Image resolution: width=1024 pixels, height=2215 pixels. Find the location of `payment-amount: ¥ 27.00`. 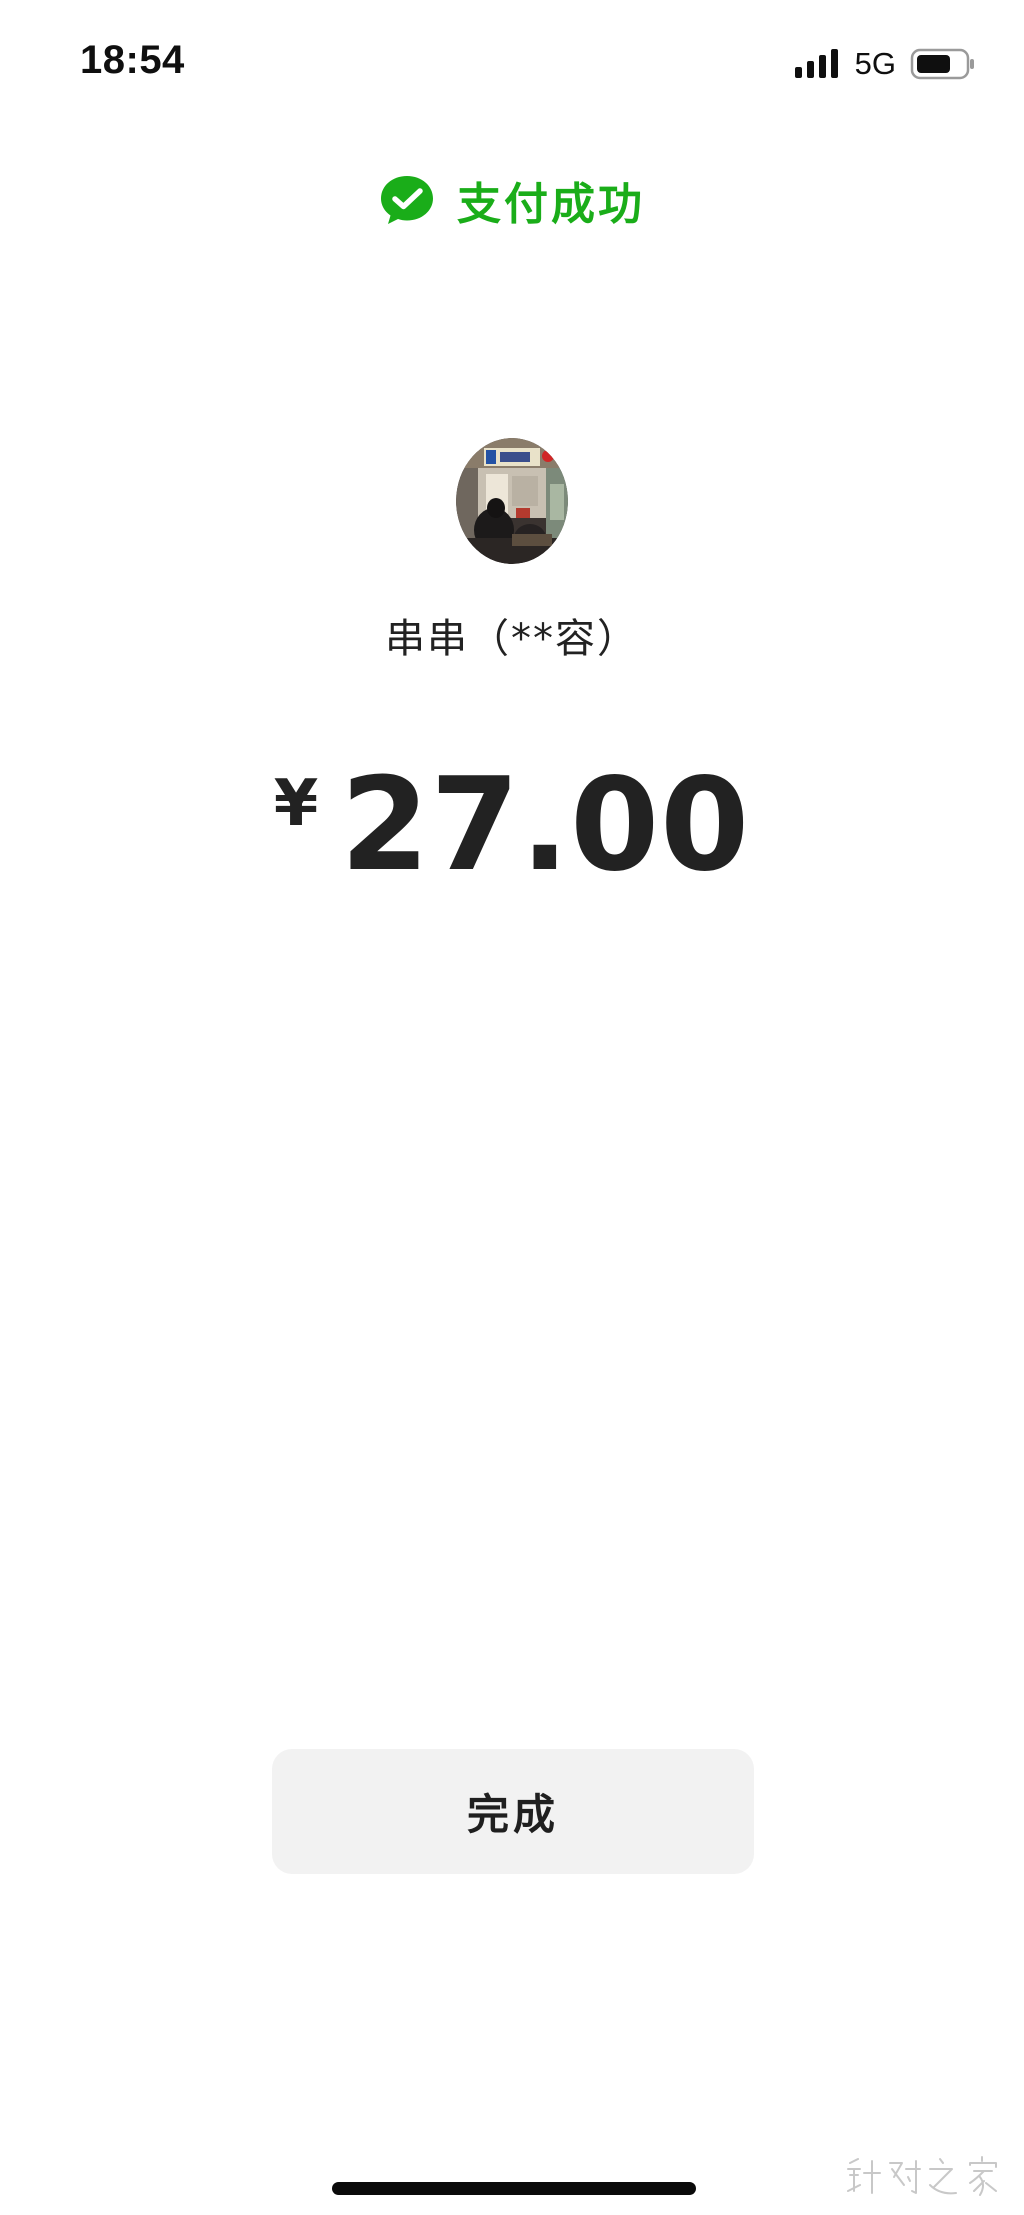

payment-amount: ¥ 27.00 is located at coordinates (512, 814).